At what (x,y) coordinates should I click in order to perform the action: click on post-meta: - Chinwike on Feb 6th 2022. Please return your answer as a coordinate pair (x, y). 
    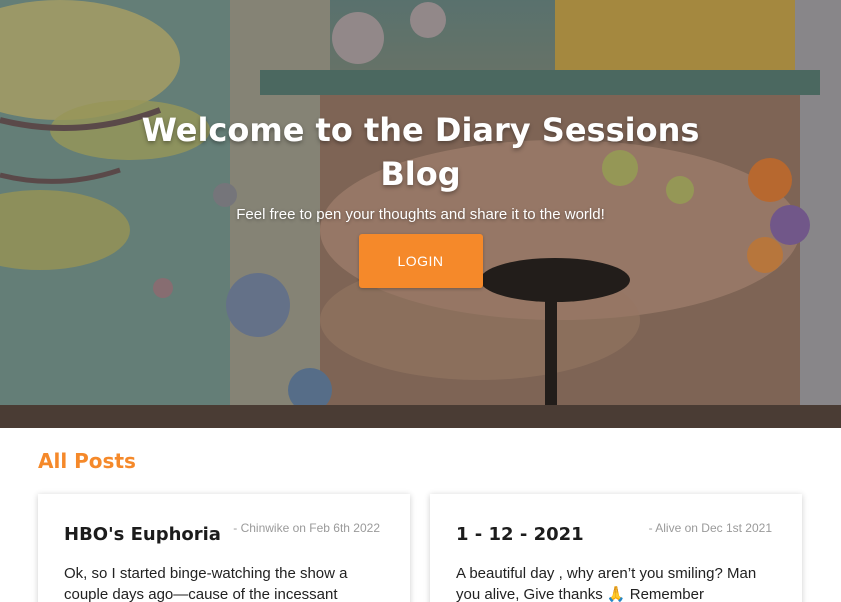
    Looking at the image, I should click on (306, 528).